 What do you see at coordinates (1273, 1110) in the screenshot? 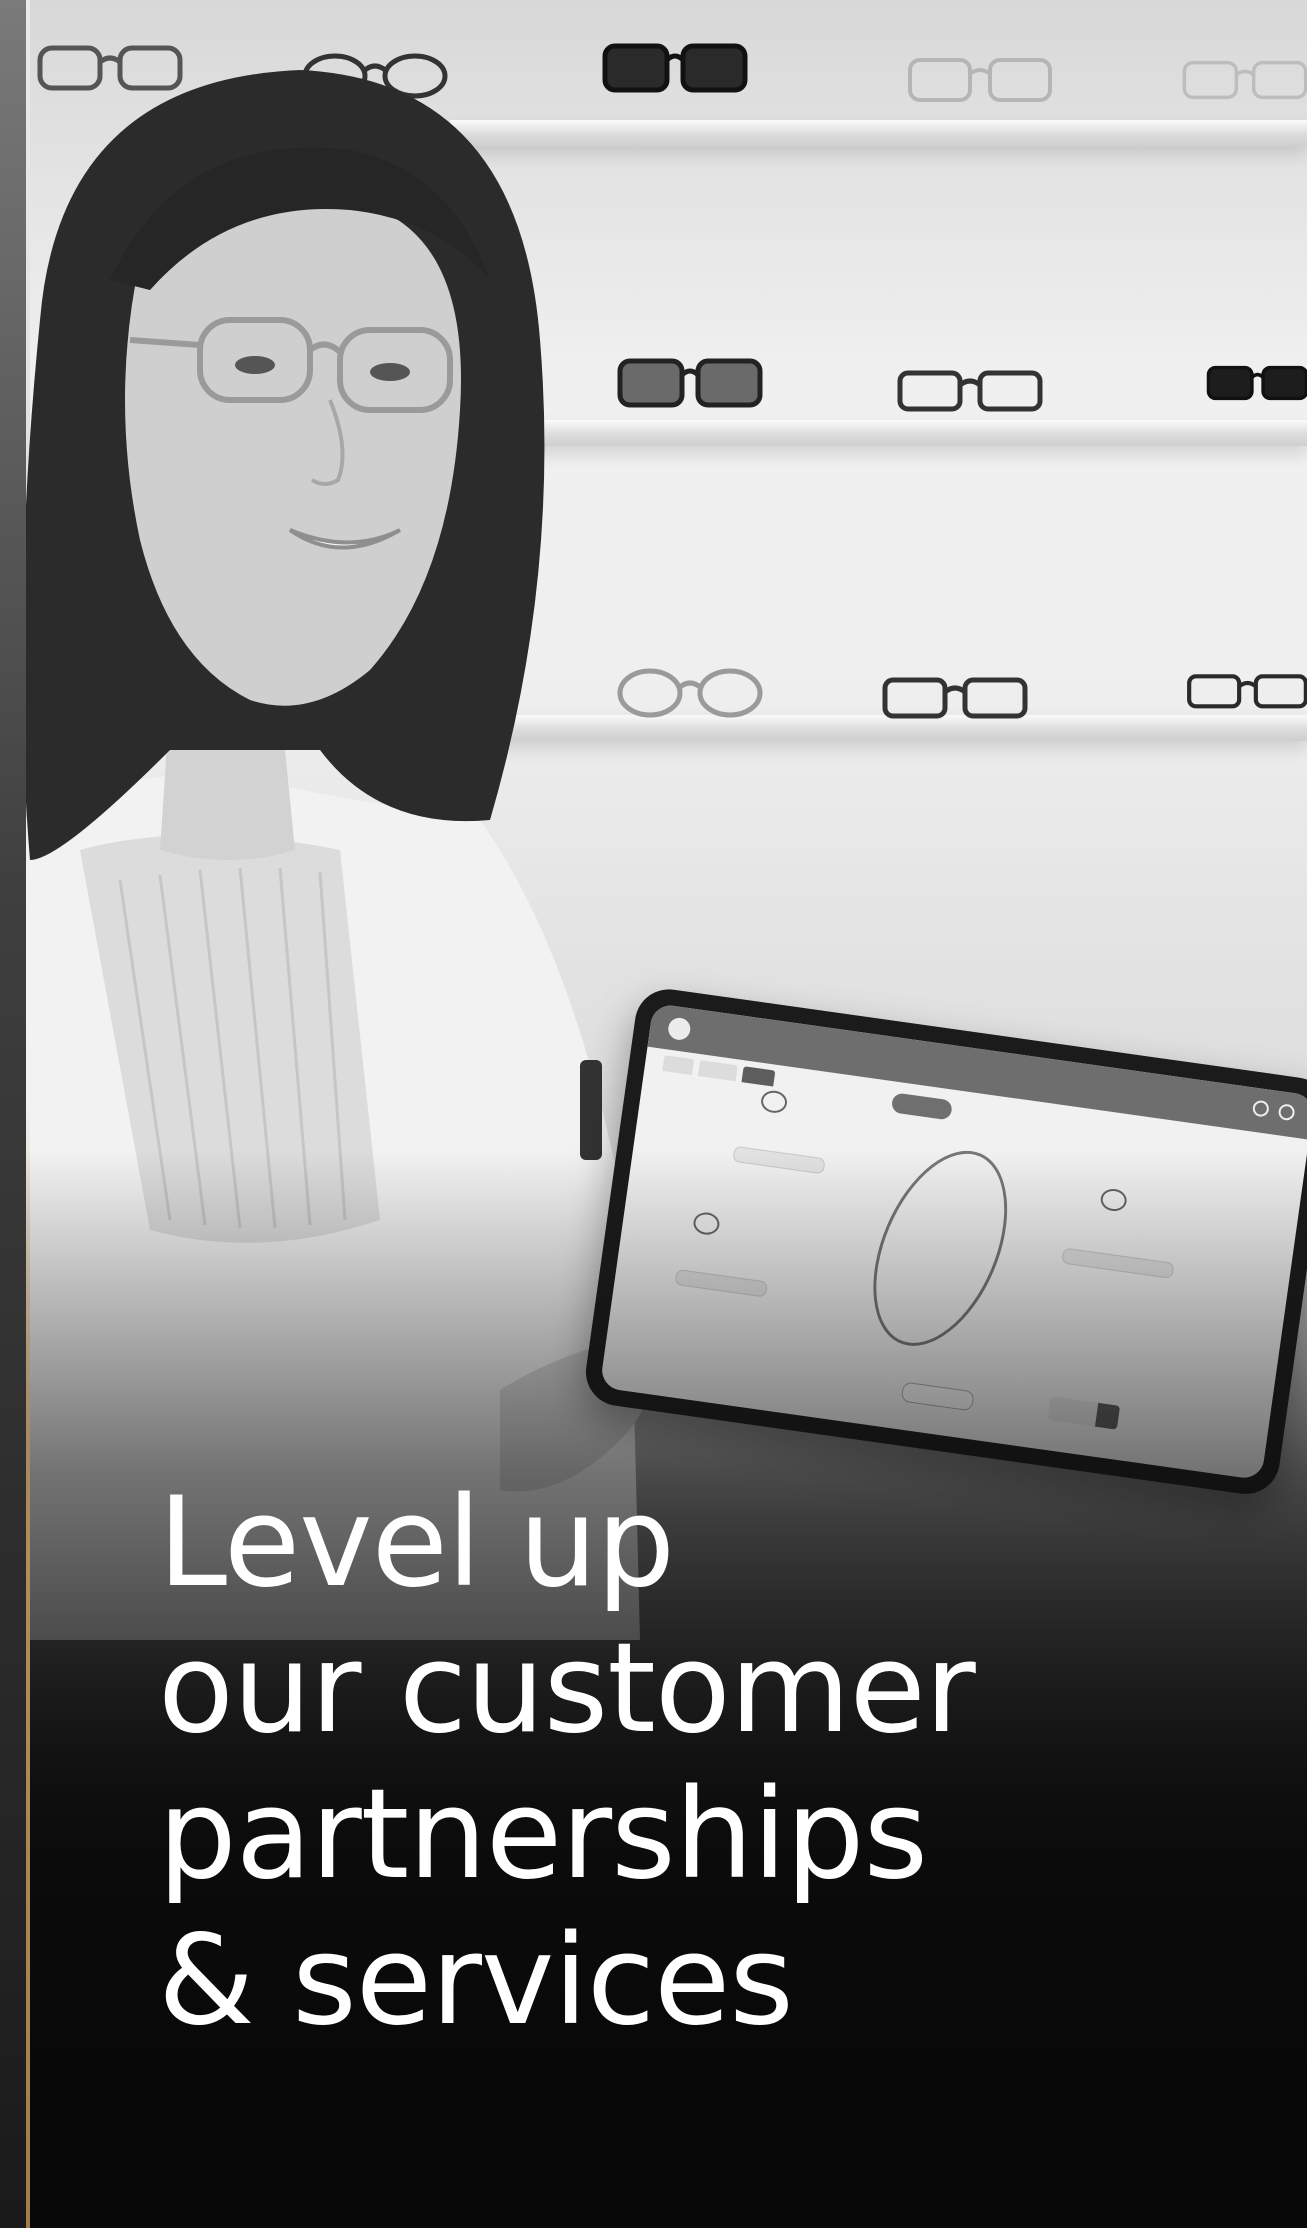
I see `tablet-header-icons` at bounding box center [1273, 1110].